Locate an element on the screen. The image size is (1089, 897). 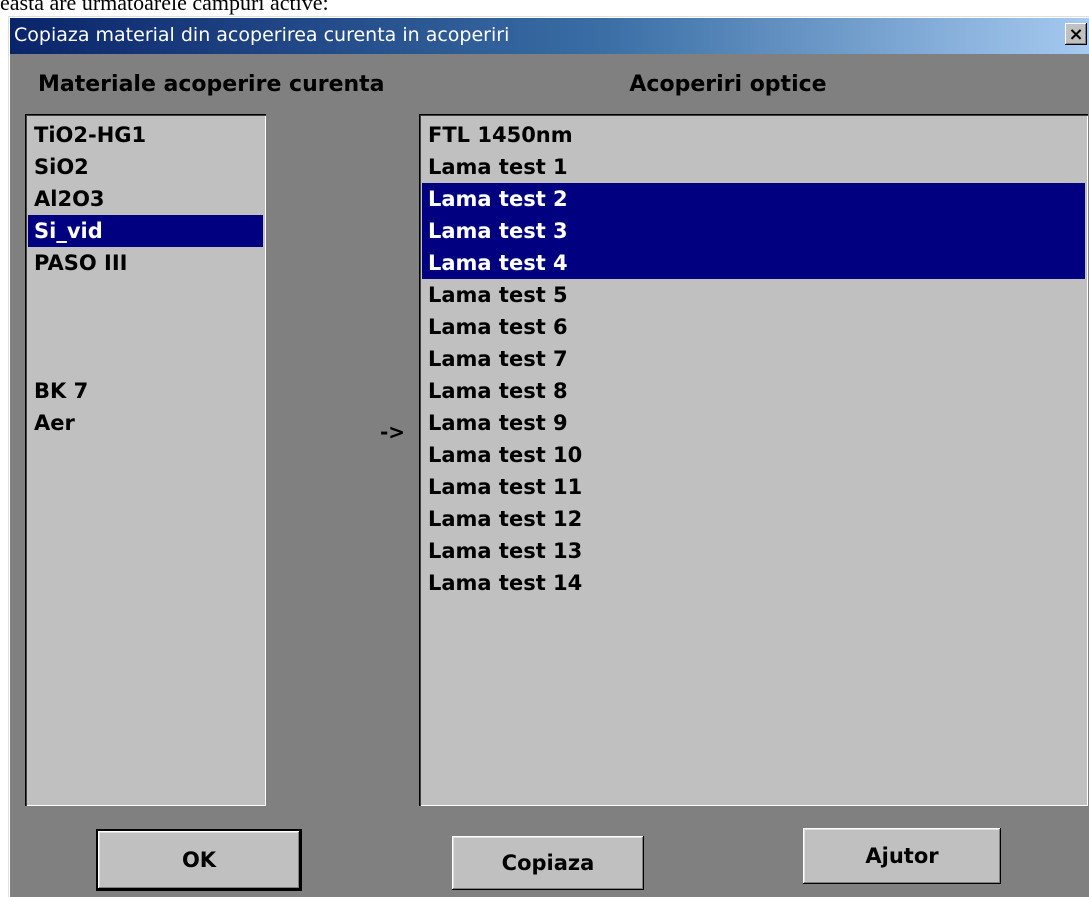
list-item: SiO2 is located at coordinates (145, 167).